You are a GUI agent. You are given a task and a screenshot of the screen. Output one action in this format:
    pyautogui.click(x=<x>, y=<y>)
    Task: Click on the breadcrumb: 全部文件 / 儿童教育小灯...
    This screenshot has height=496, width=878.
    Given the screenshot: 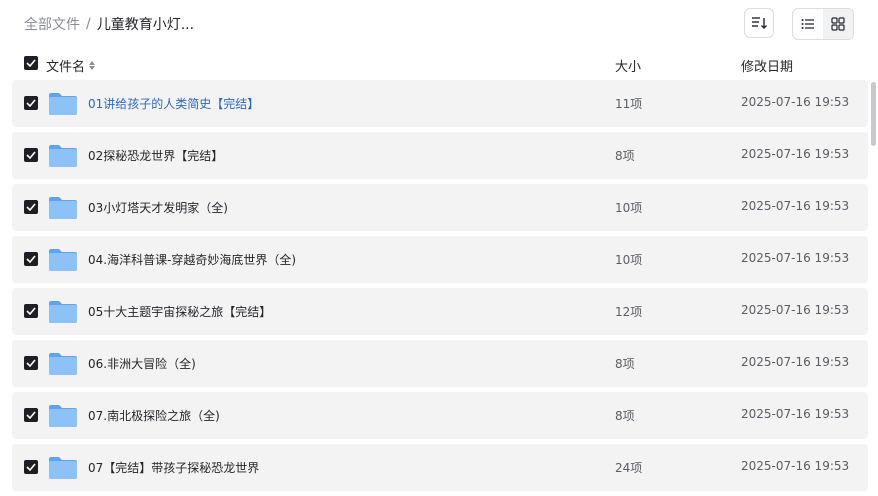 What is the action you would take?
    pyautogui.click(x=109, y=24)
    